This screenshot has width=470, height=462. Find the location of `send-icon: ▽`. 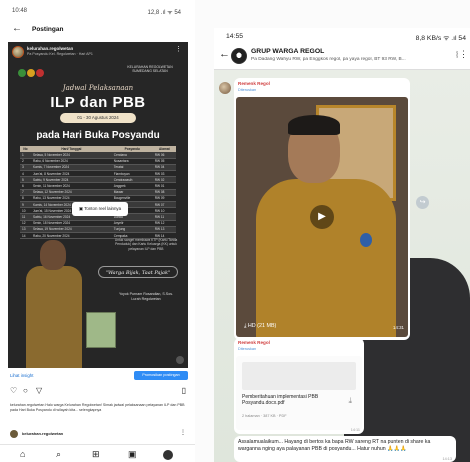

send-icon: ▽ is located at coordinates (39, 390).